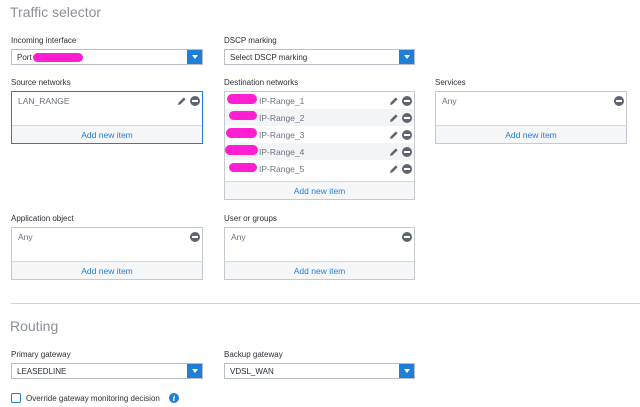 This screenshot has height=407, width=640. I want to click on routing-title: Routing, so click(34, 326).